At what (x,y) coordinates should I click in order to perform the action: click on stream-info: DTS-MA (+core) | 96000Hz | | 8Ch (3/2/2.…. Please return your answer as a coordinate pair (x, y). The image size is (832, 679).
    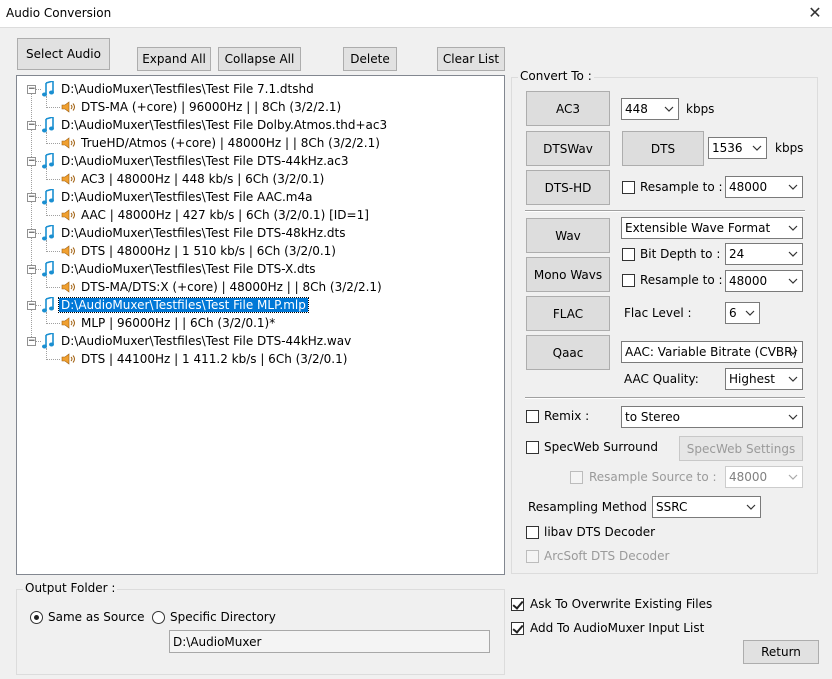
    Looking at the image, I should click on (211, 107).